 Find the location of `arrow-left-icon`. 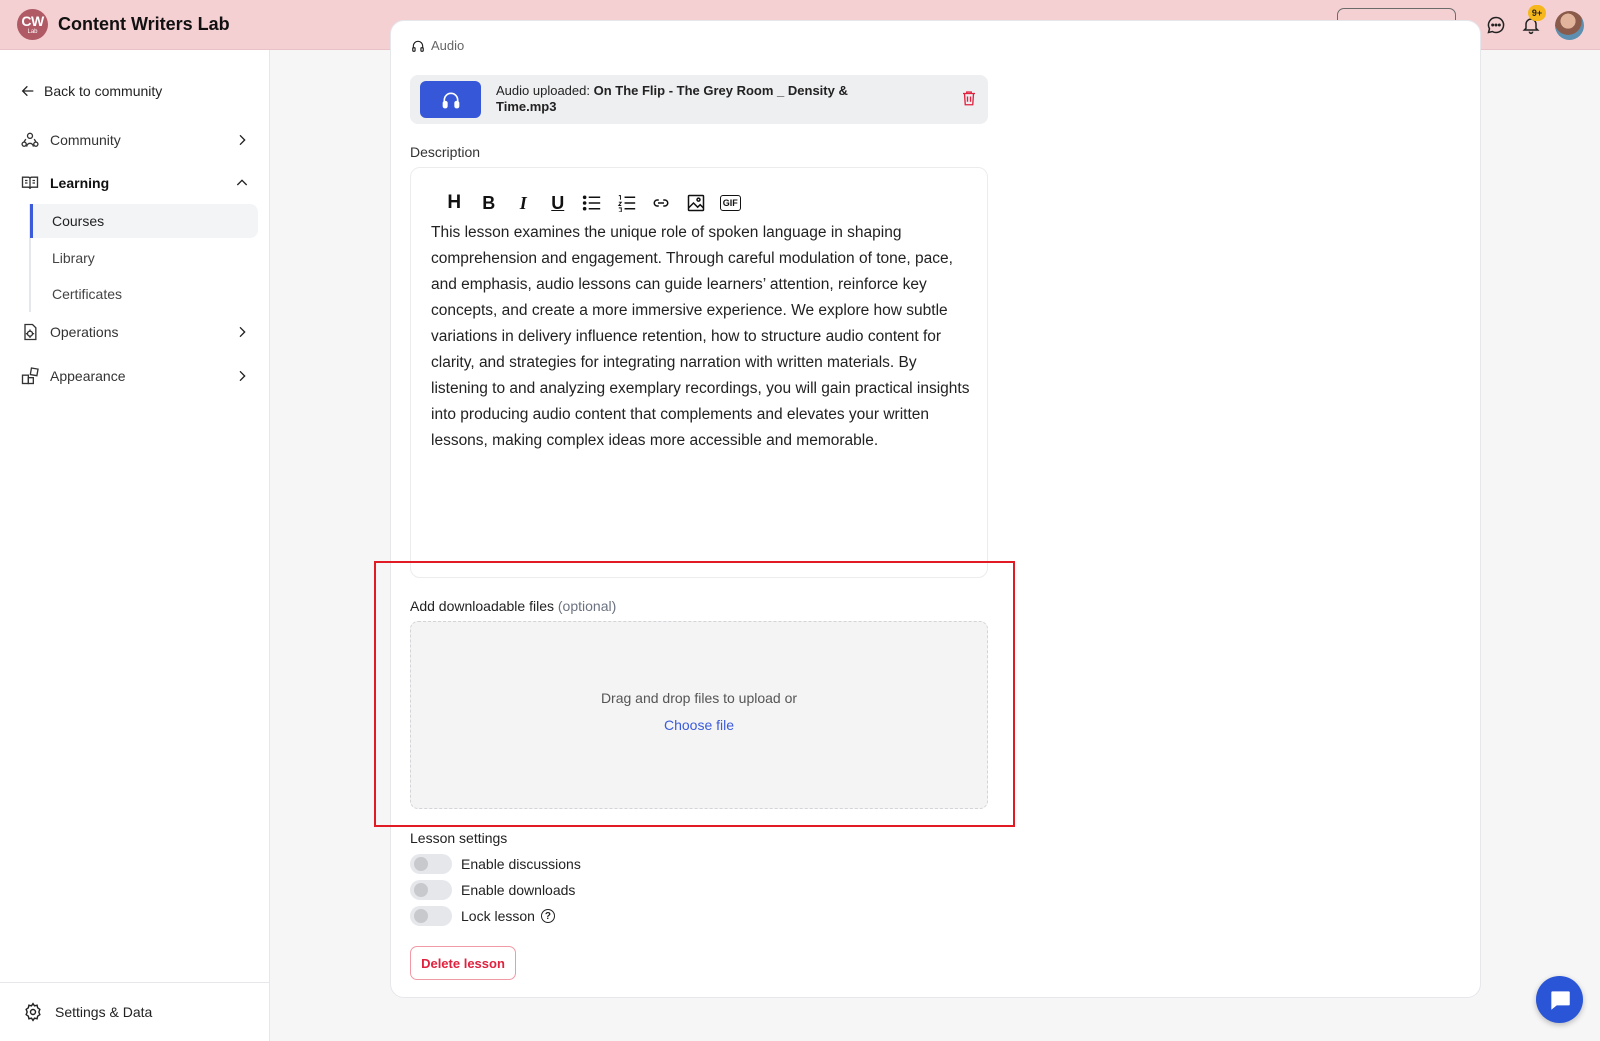

arrow-left-icon is located at coordinates (27, 91).